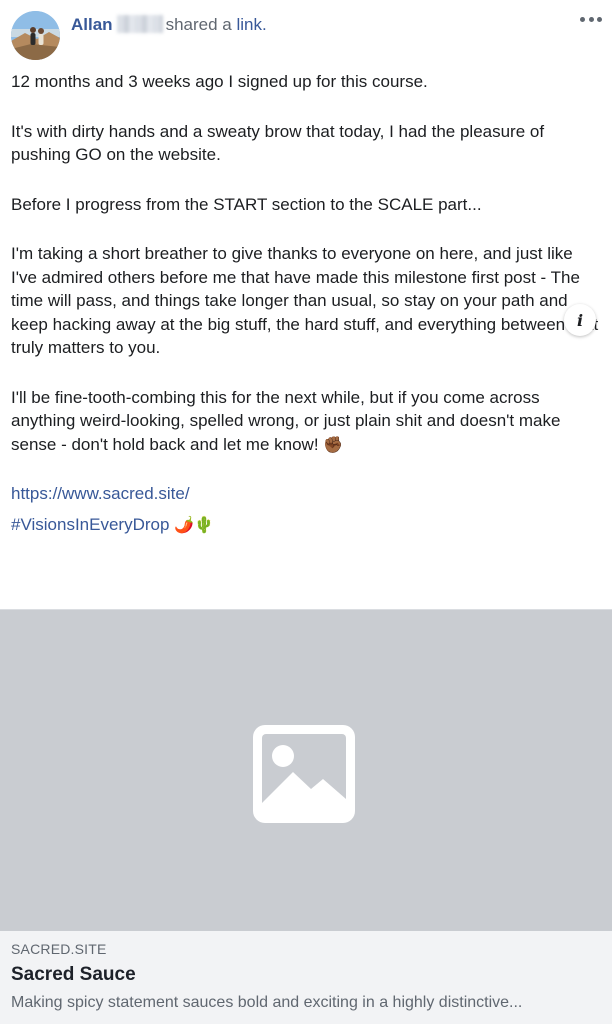 The height and width of the screenshot is (1024, 612). What do you see at coordinates (92, 24) in the screenshot?
I see `author-name: Allan` at bounding box center [92, 24].